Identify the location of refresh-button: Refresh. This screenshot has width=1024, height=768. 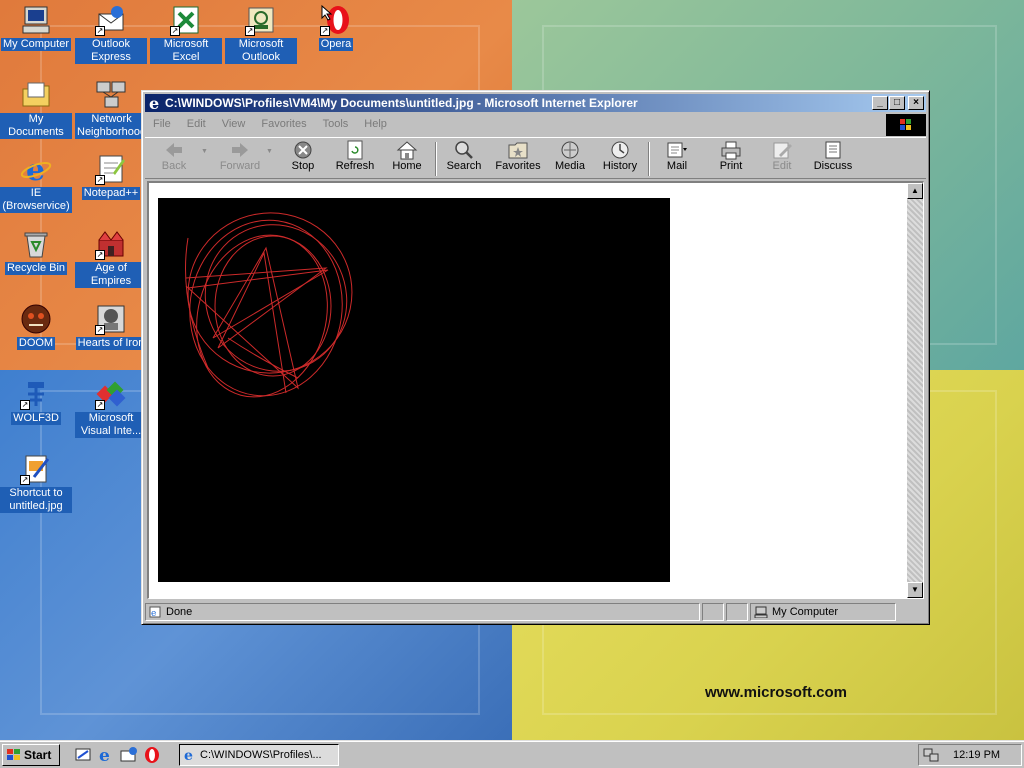
(355, 156).